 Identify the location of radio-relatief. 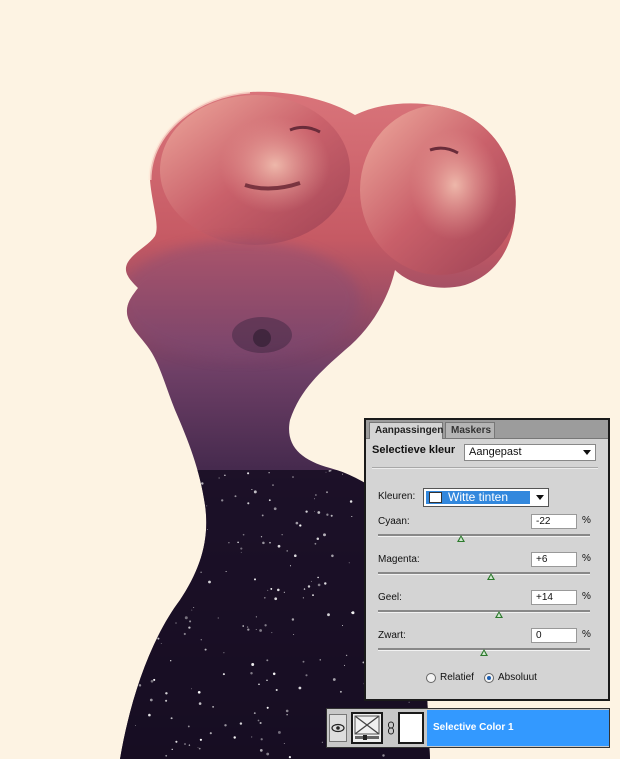
(431, 677).